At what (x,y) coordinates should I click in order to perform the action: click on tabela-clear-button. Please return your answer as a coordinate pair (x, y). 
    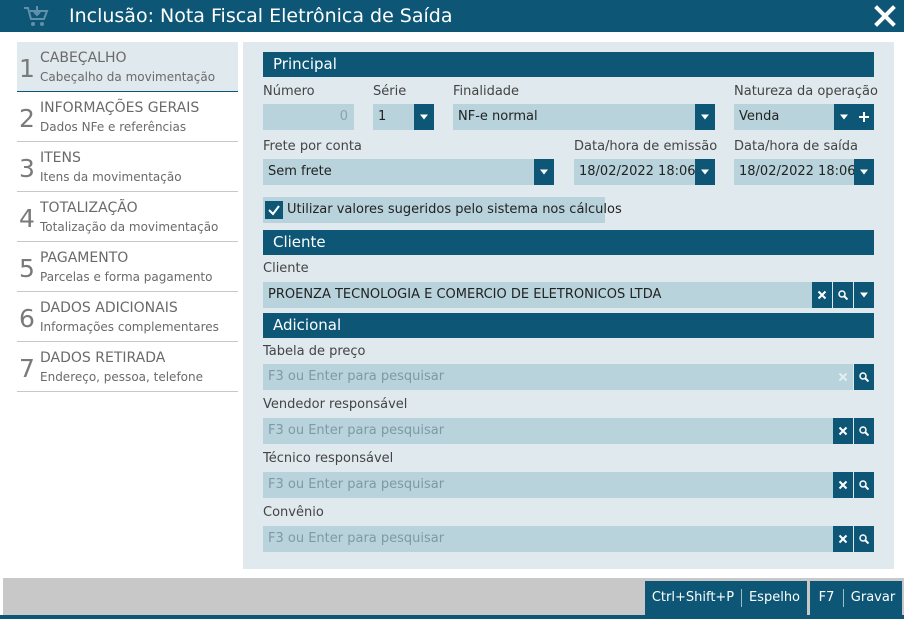
    Looking at the image, I should click on (843, 377).